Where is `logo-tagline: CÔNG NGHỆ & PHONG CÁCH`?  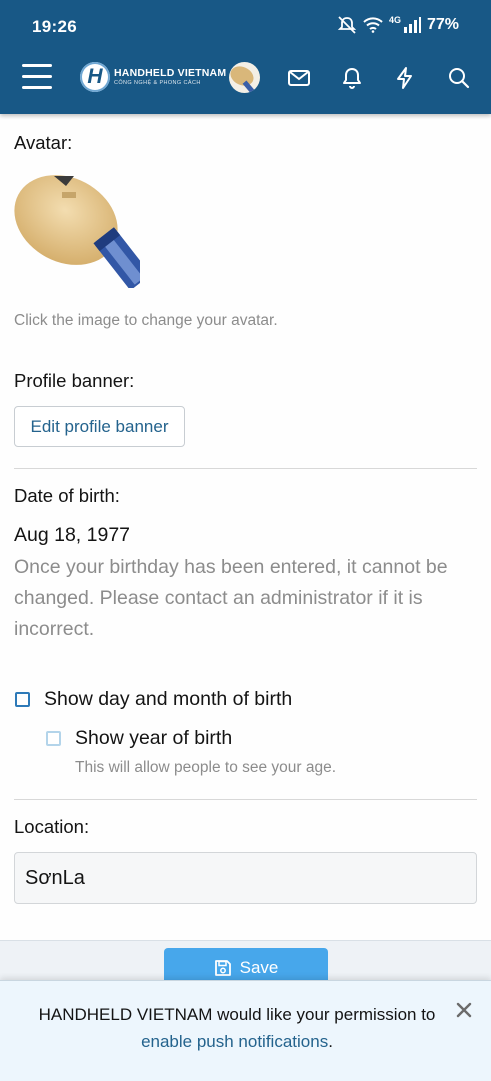
logo-tagline: CÔNG NGHỆ & PHONG CÁCH is located at coordinates (157, 82).